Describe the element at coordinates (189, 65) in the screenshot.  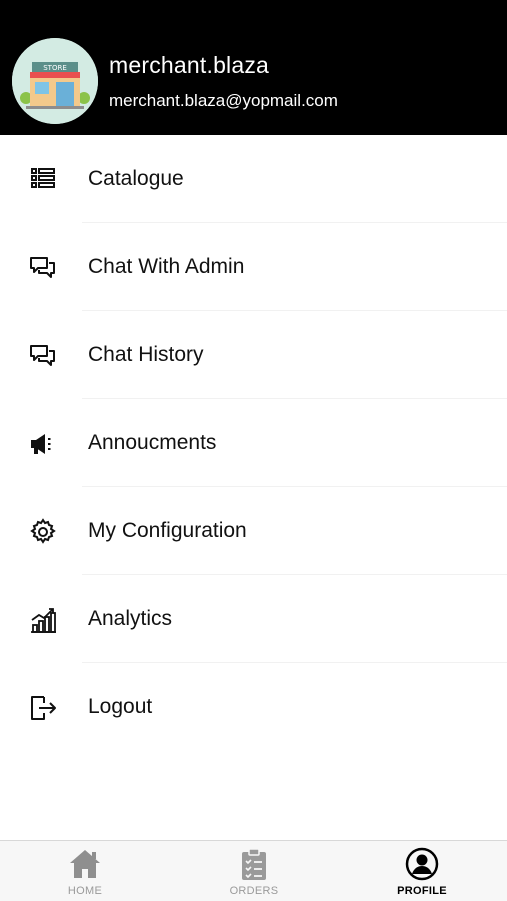
I see `user-name: merchant.blaza` at that location.